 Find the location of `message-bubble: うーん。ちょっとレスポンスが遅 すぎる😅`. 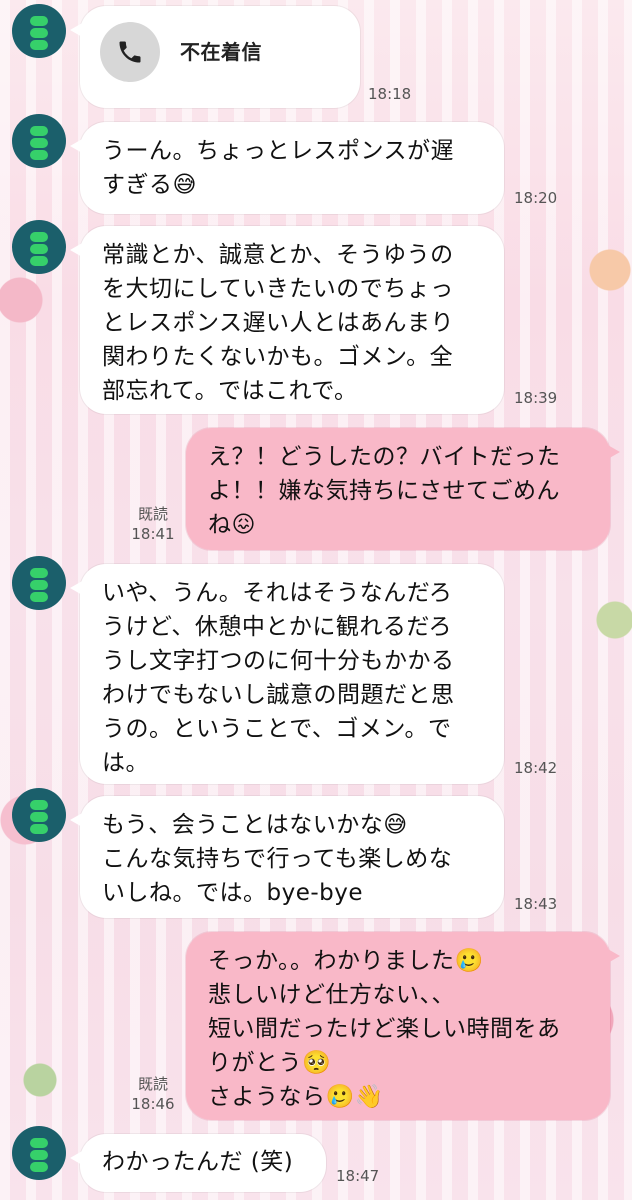

message-bubble: うーん。ちょっとレスポンスが遅 すぎる😅 is located at coordinates (287, 168).